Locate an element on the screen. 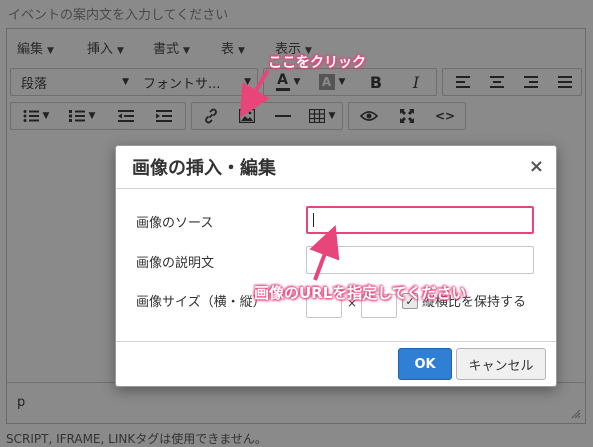 The width and height of the screenshot is (593, 447). image-icon is located at coordinates (247, 116).